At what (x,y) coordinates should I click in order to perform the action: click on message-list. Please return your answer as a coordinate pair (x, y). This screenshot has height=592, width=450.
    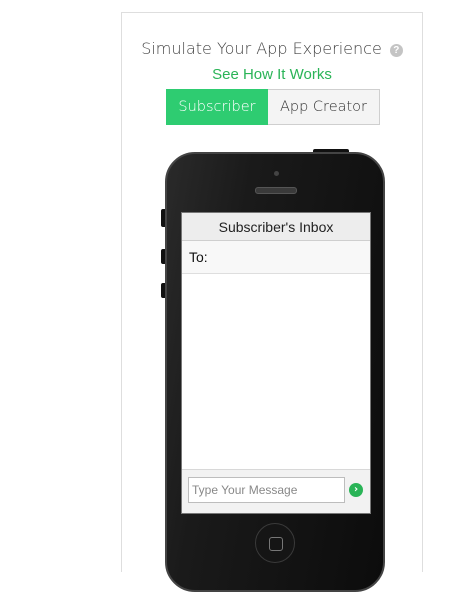
    Looking at the image, I should click on (276, 372).